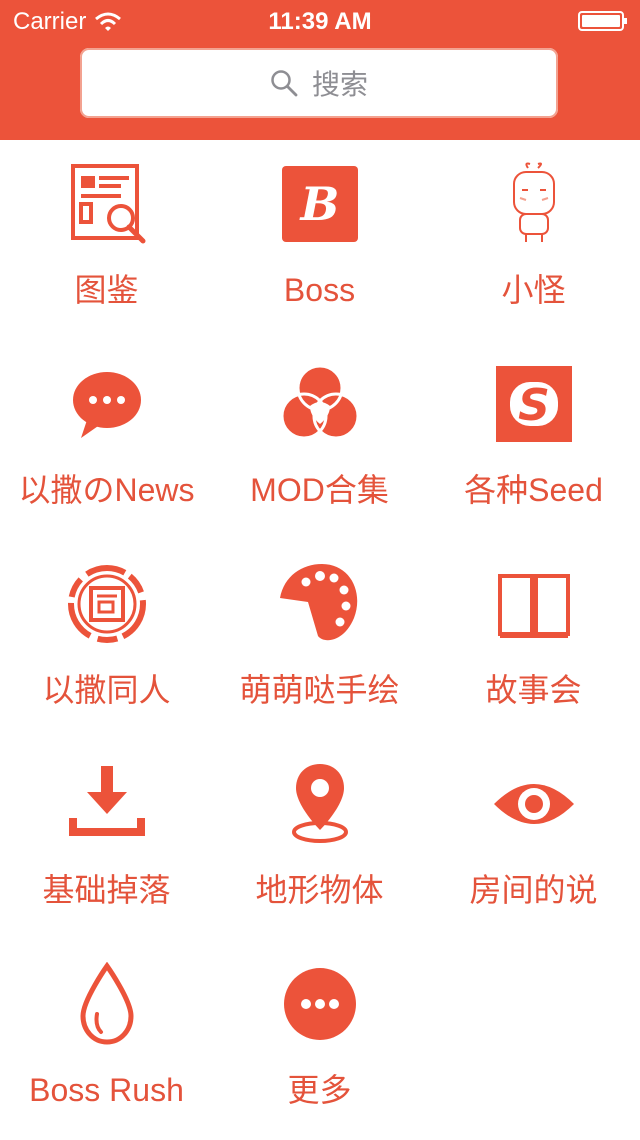  Describe the element at coordinates (318, 602) in the screenshot. I see `palette-icon` at that location.